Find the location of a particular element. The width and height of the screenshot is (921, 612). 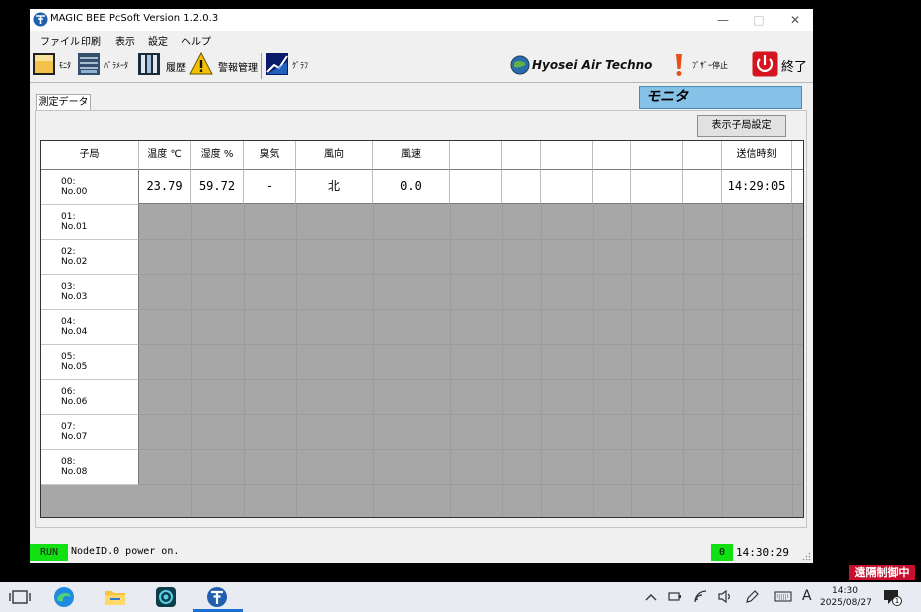

graph-button: ｸﾞﾗﾌ is located at coordinates (290, 65).